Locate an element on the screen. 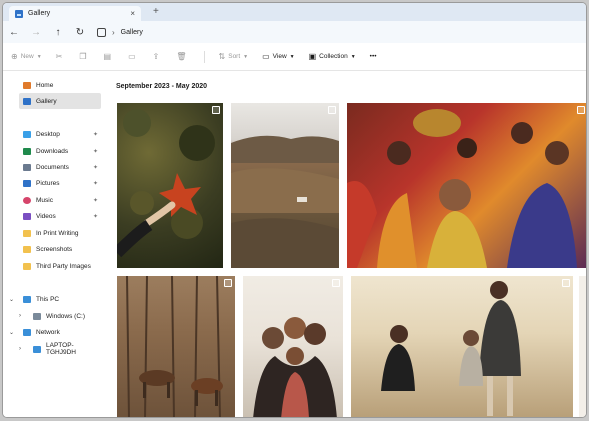 The image size is (589, 421). sidebar-item-downloads: Downloads ✦ is located at coordinates (60, 151).